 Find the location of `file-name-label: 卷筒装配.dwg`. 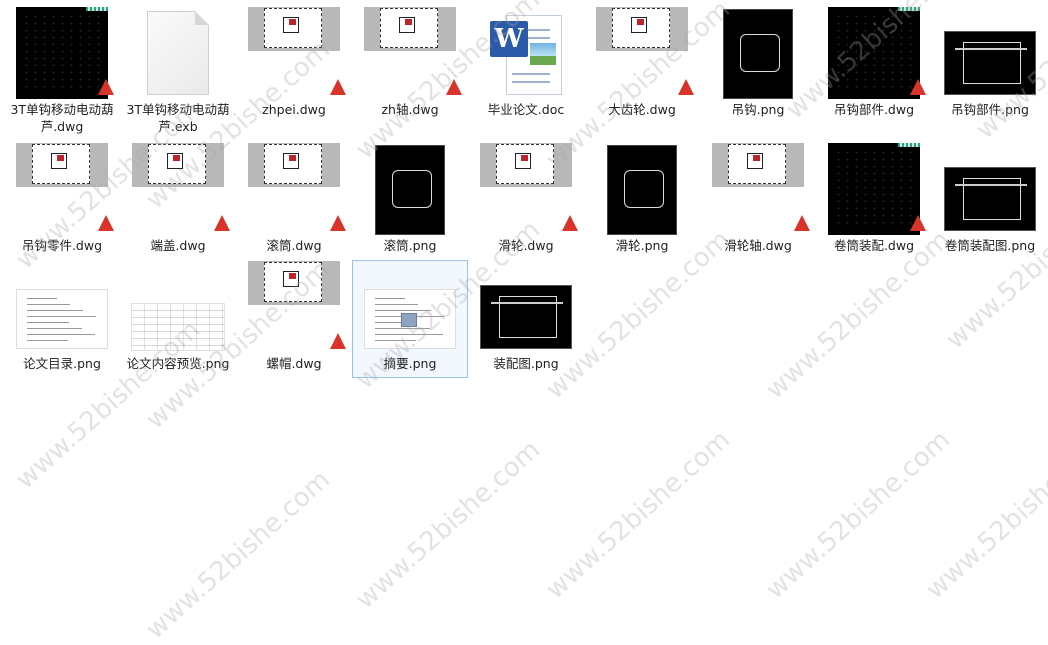

file-name-label: 卷筒装配.dwg is located at coordinates (874, 245).